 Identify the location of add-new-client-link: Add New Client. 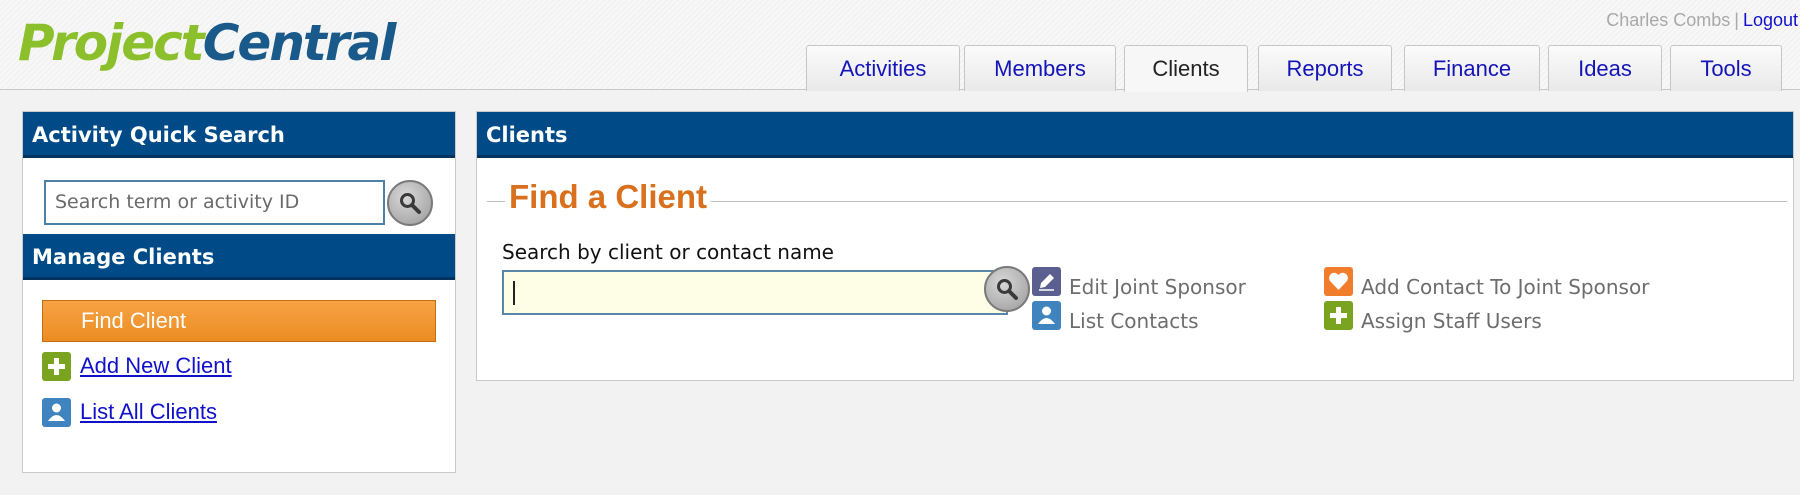
(156, 366).